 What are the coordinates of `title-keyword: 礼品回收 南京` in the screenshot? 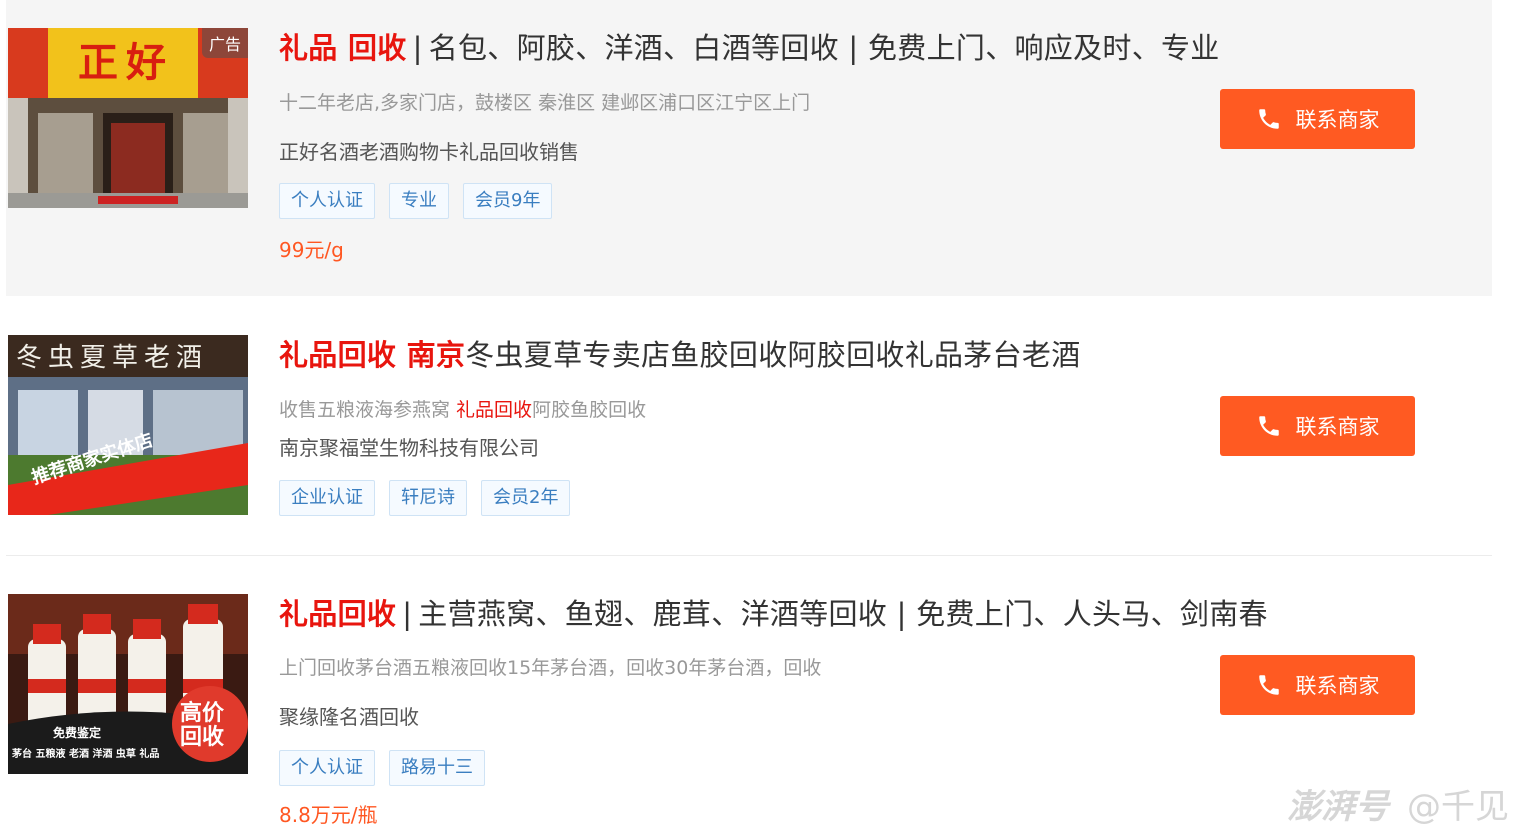 It's located at (372, 355).